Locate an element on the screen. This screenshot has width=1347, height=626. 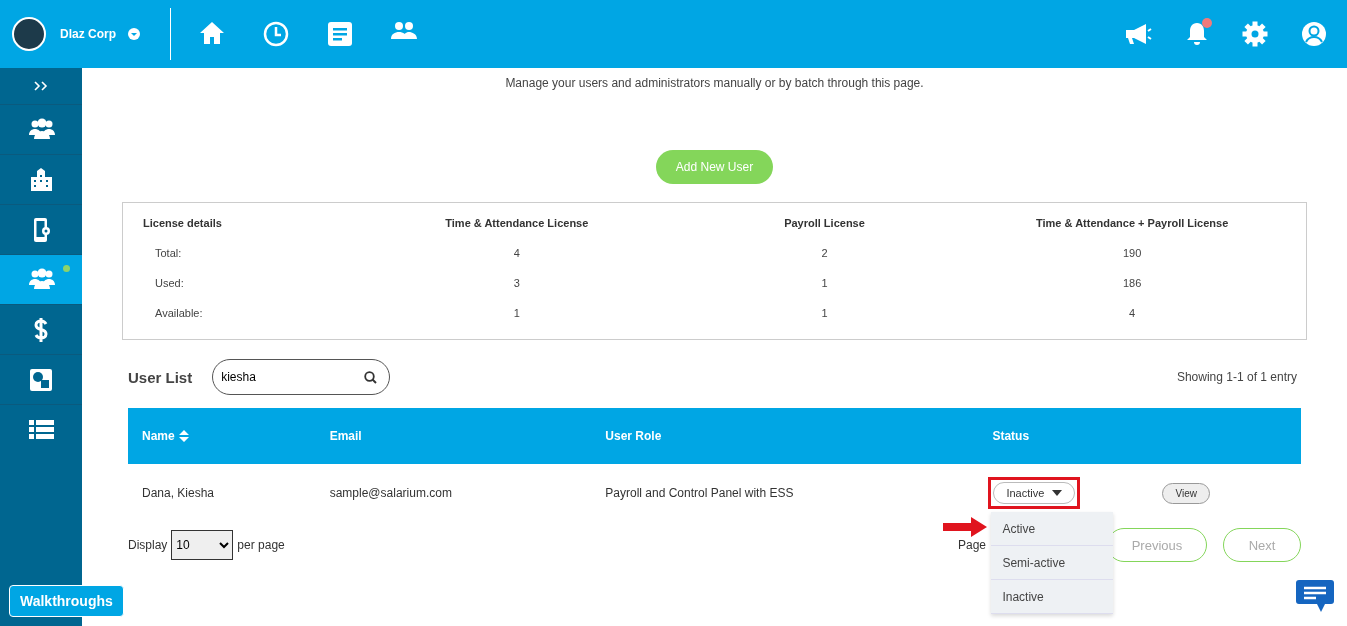
document-icon is located at coordinates (340, 34).